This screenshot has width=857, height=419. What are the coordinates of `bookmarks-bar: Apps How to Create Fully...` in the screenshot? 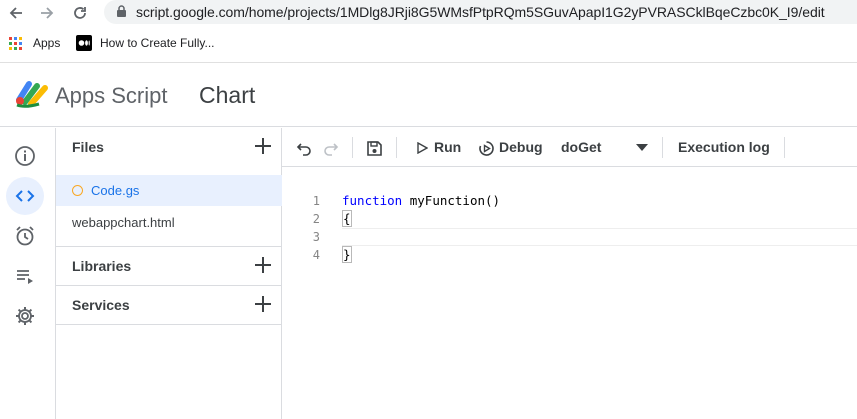 It's located at (428, 44).